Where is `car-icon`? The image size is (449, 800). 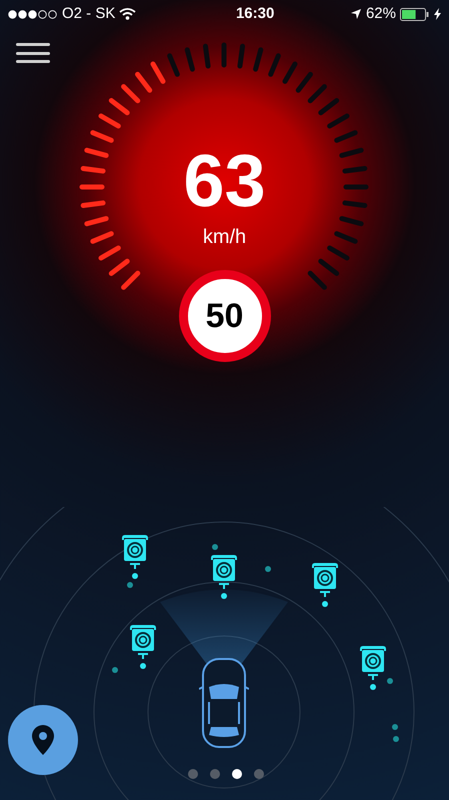 car-icon is located at coordinates (224, 703).